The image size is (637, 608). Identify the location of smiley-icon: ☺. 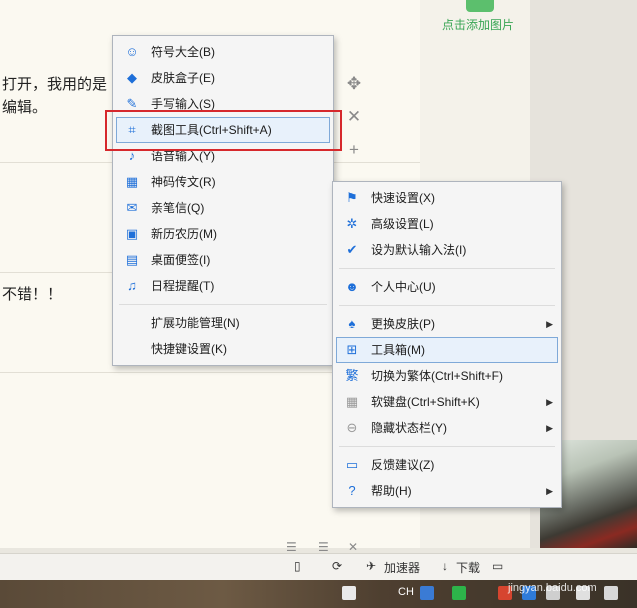
(132, 51).